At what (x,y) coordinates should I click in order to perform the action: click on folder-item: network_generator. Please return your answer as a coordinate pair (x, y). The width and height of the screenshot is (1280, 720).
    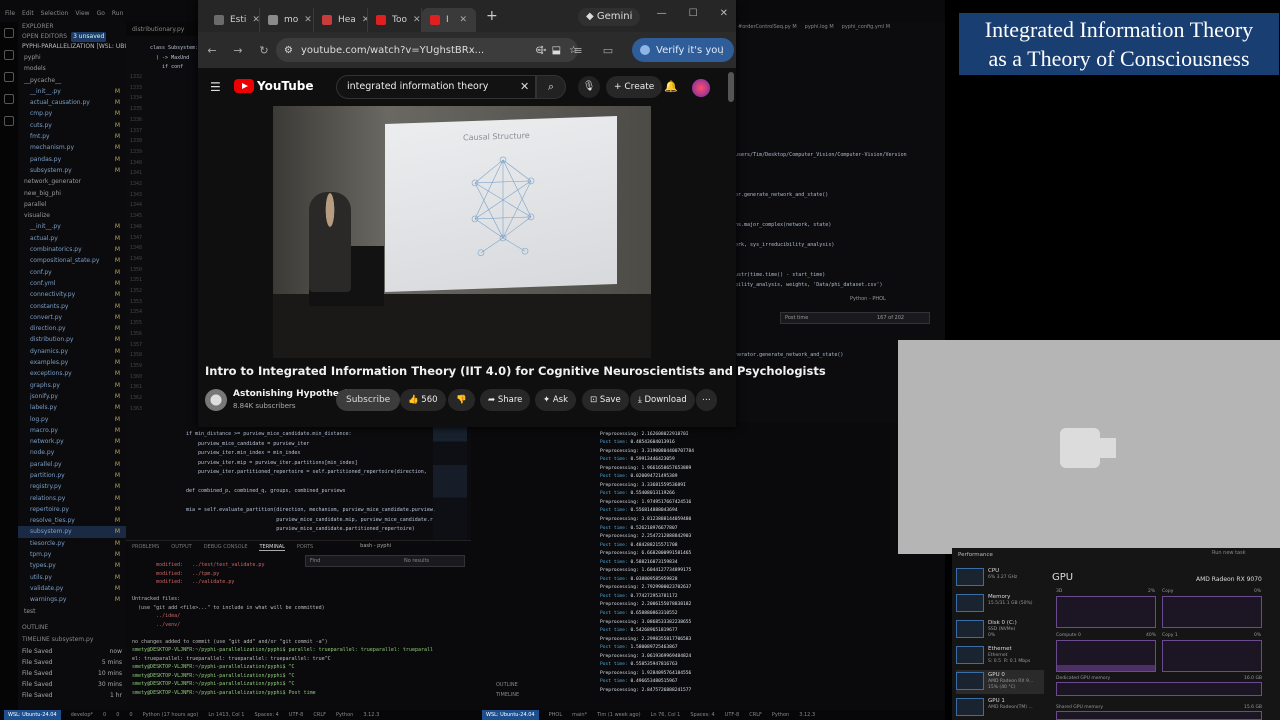
    Looking at the image, I should click on (72, 181).